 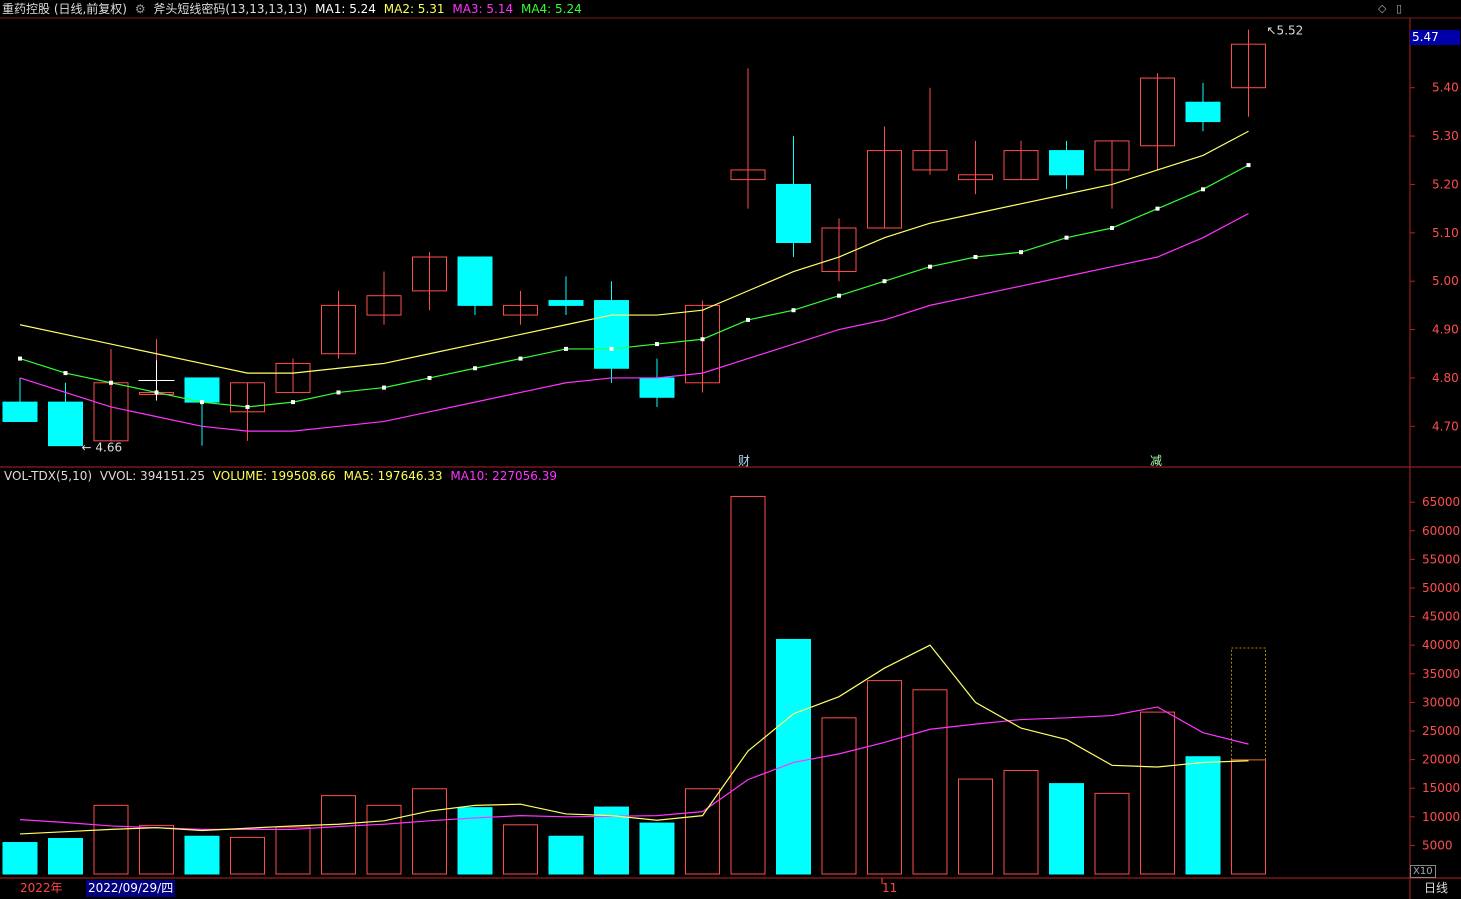 What do you see at coordinates (1423, 871) in the screenshot?
I see `volume-unit-label: X10` at bounding box center [1423, 871].